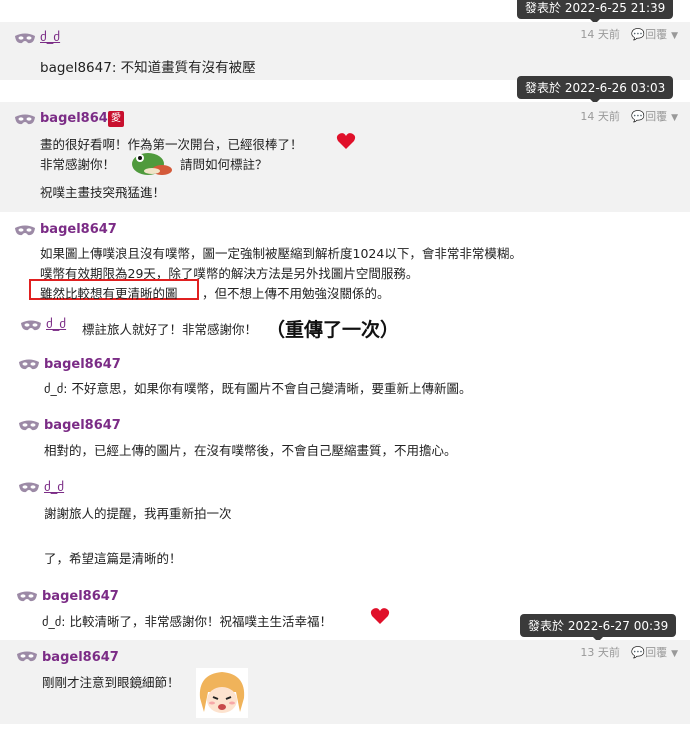 Image resolution: width=696 pixels, height=753 pixels. I want to click on response-text: ძ_ძ: 不好意思，如果你有噗幣，既有圖片不會自己變清晰，要重新上傳新圖。, so click(258, 388).